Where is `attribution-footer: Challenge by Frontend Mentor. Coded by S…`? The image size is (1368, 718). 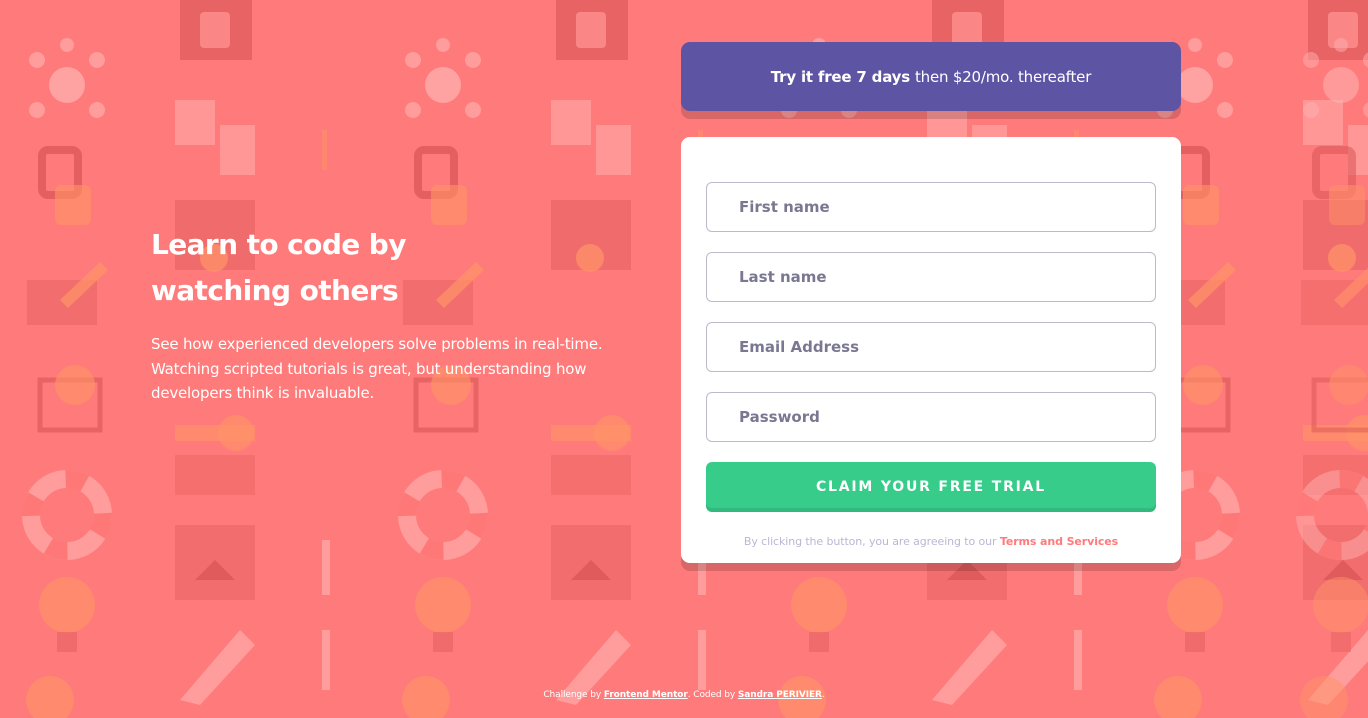 attribution-footer: Challenge by Frontend Mentor. Coded by S… is located at coordinates (684, 695).